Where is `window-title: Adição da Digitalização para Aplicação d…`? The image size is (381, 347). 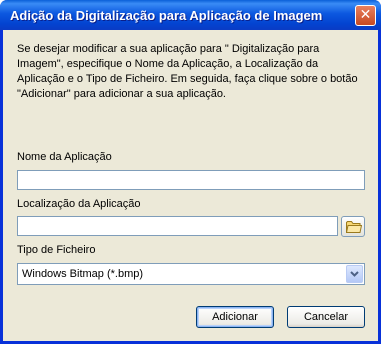
window-title: Adição da Digitalização para Aplicação d… is located at coordinates (166, 15).